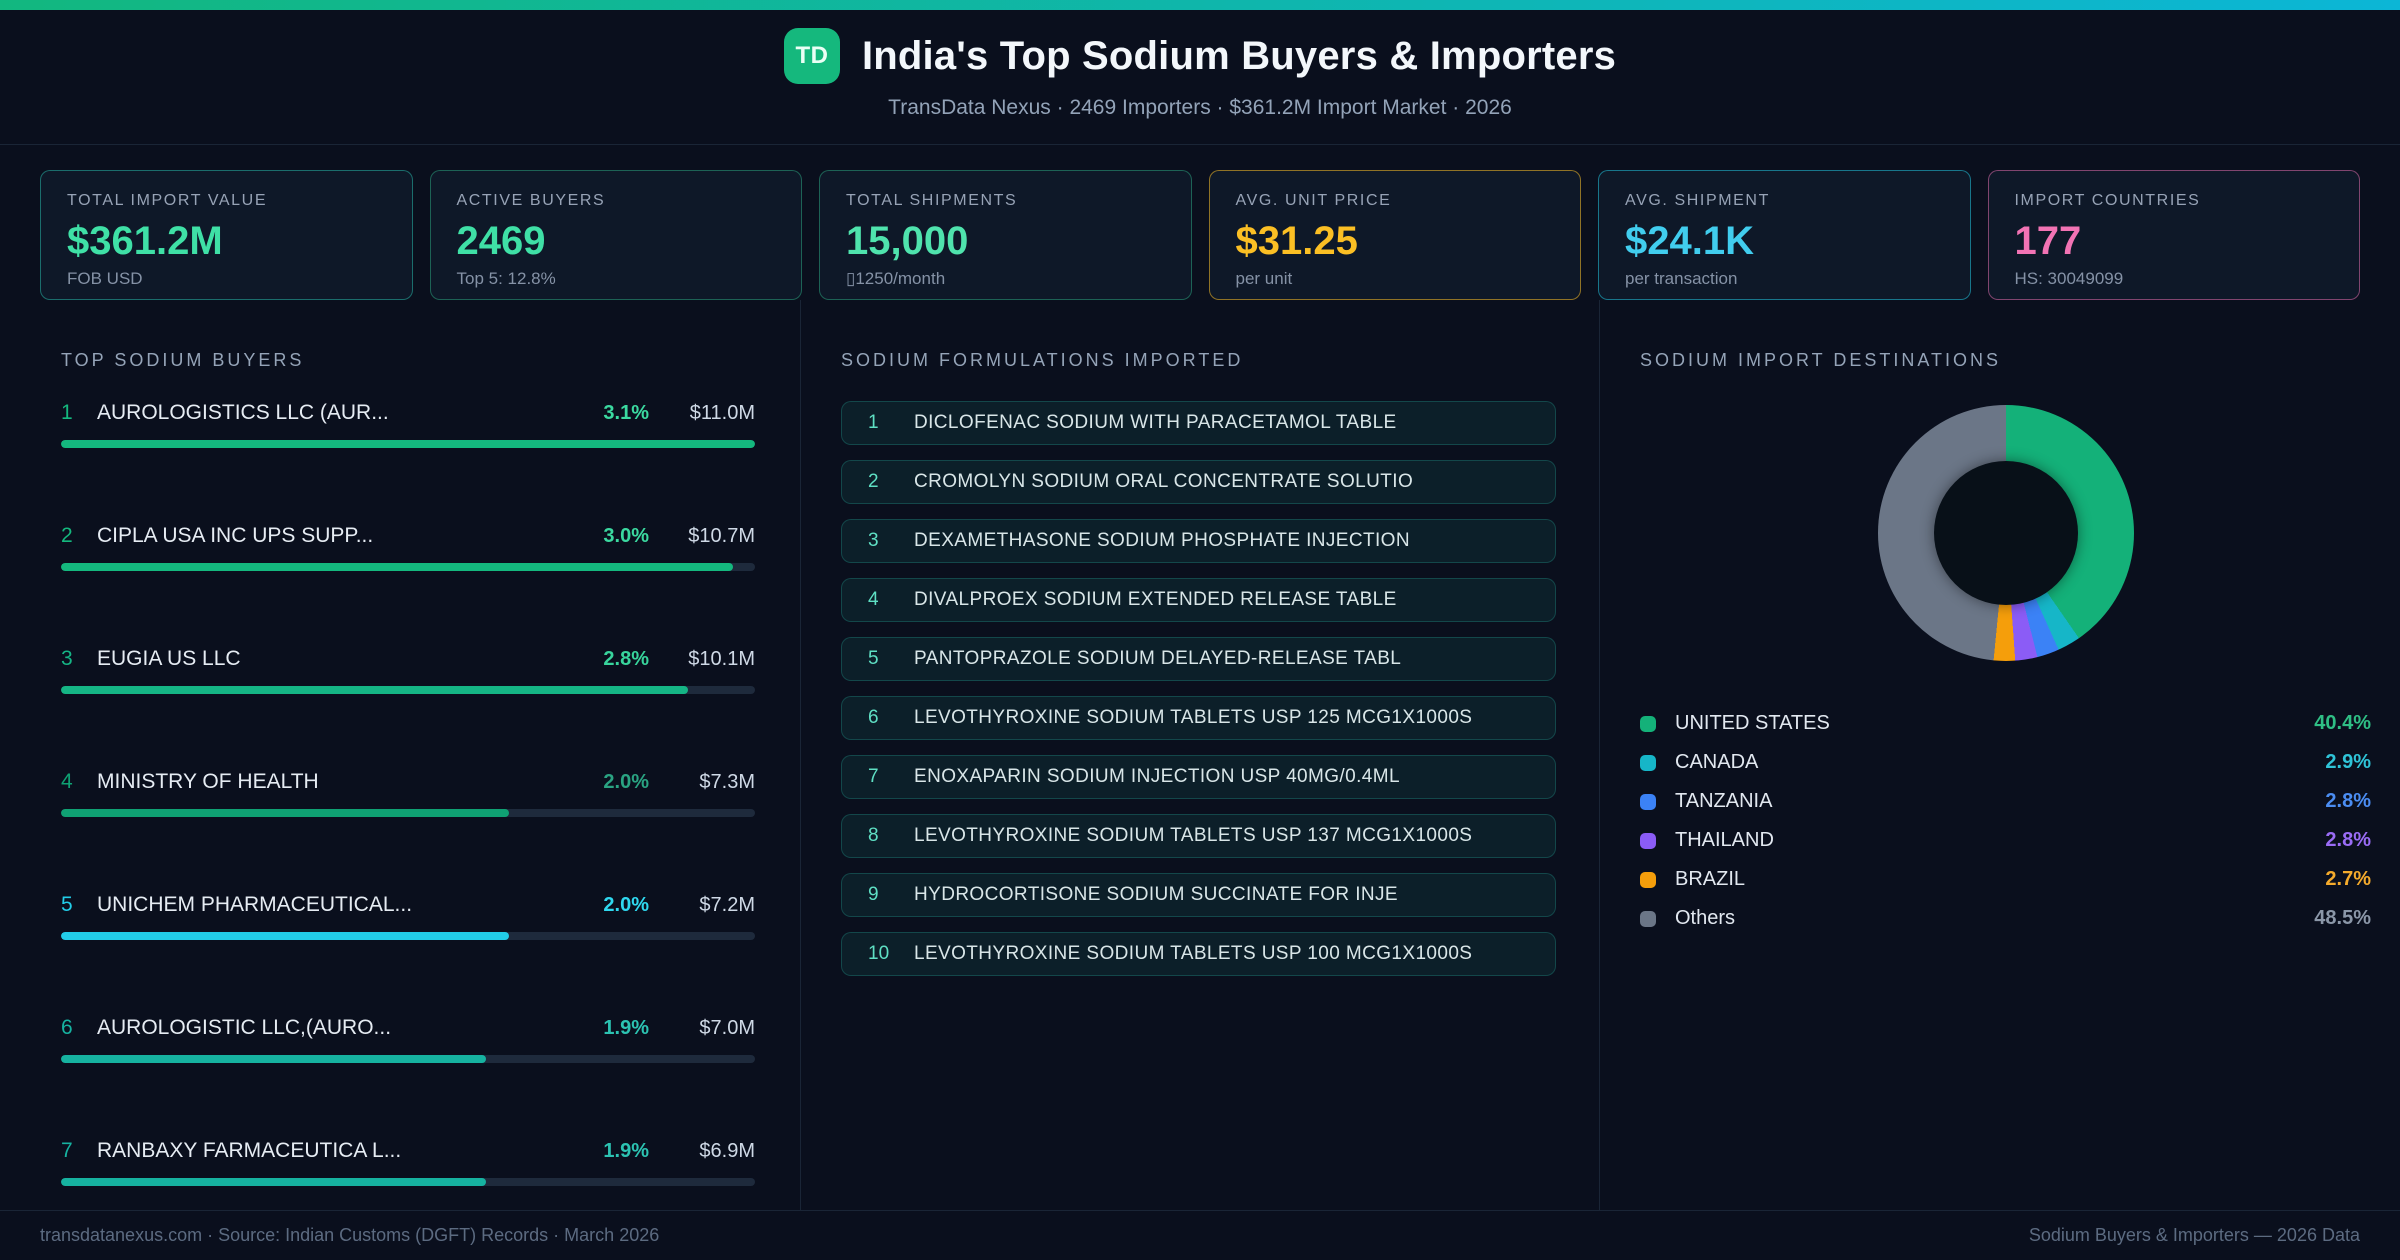 The image size is (2400, 1260). What do you see at coordinates (183, 360) in the screenshot?
I see `panel-title: TOP SODIUM BUYERS` at bounding box center [183, 360].